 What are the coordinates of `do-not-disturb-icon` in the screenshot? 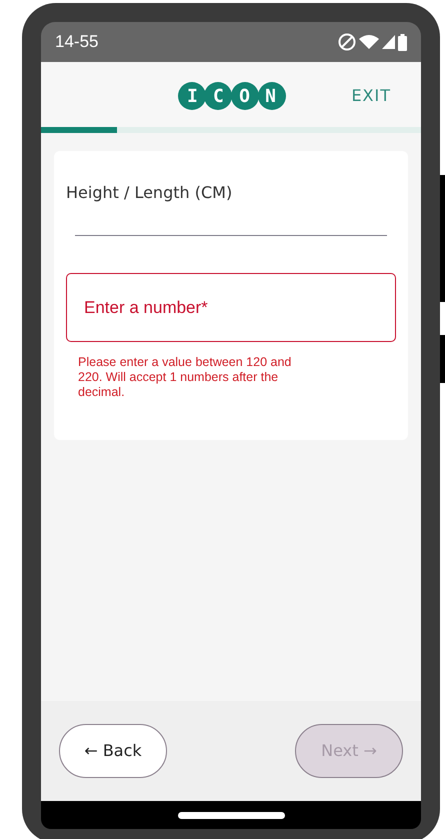 It's located at (347, 42).